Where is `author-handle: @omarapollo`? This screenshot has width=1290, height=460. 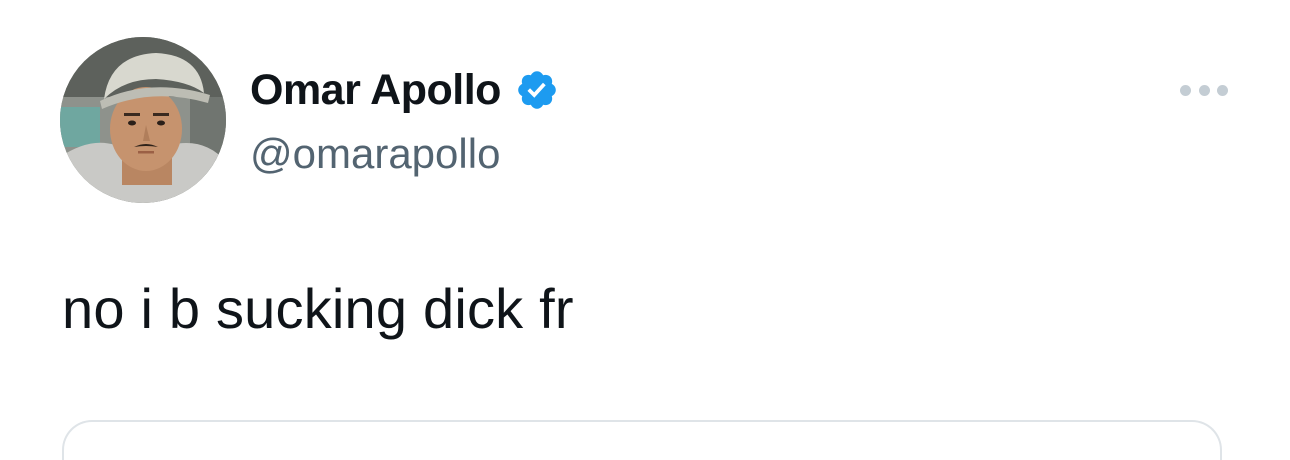 author-handle: @omarapollo is located at coordinates (404, 154).